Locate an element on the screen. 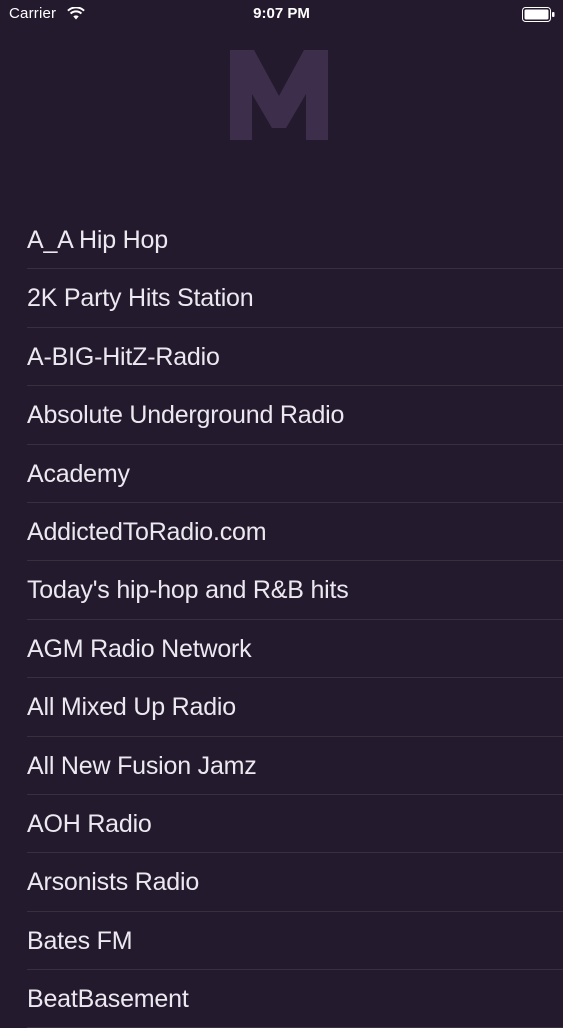 The width and height of the screenshot is (563, 1028). station-row: Today's hip-hop and R&B hits is located at coordinates (281, 591).